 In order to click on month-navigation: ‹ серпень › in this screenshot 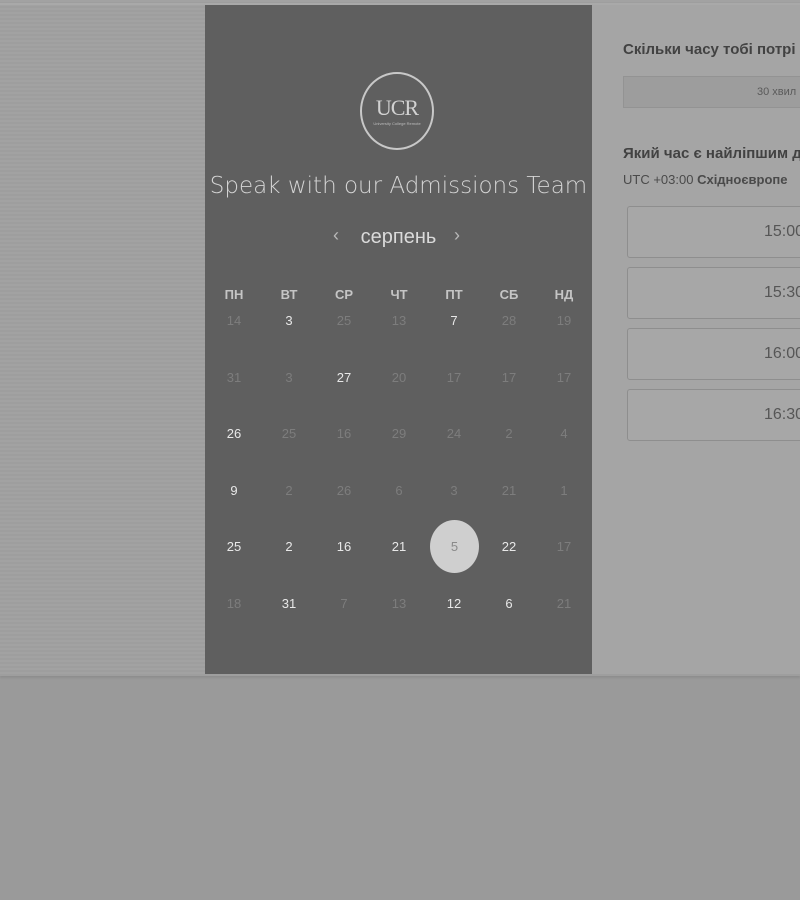, I will do `click(398, 240)`.